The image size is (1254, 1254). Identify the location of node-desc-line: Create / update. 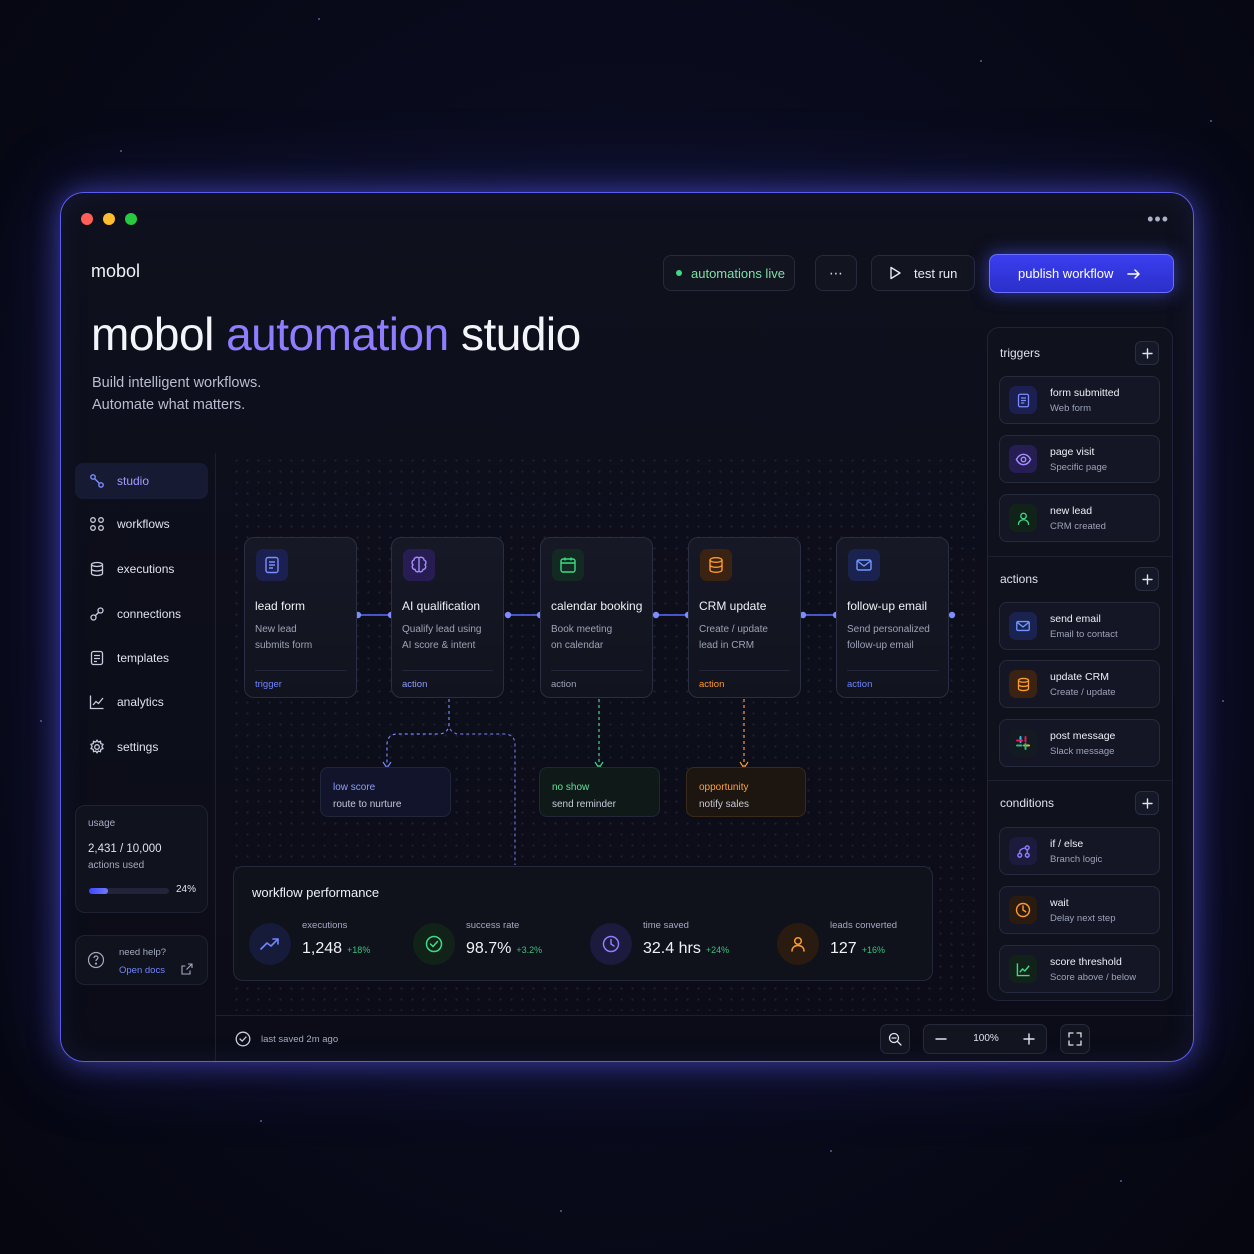
(733, 629).